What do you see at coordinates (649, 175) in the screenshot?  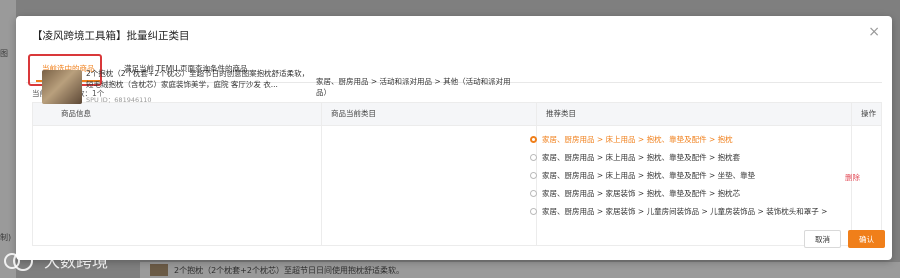 I see `category-option-label: 家居、厨房用品 > 床上用品 > 抱枕、靠垫及配件 > 坐垫、靠垫` at bounding box center [649, 175].